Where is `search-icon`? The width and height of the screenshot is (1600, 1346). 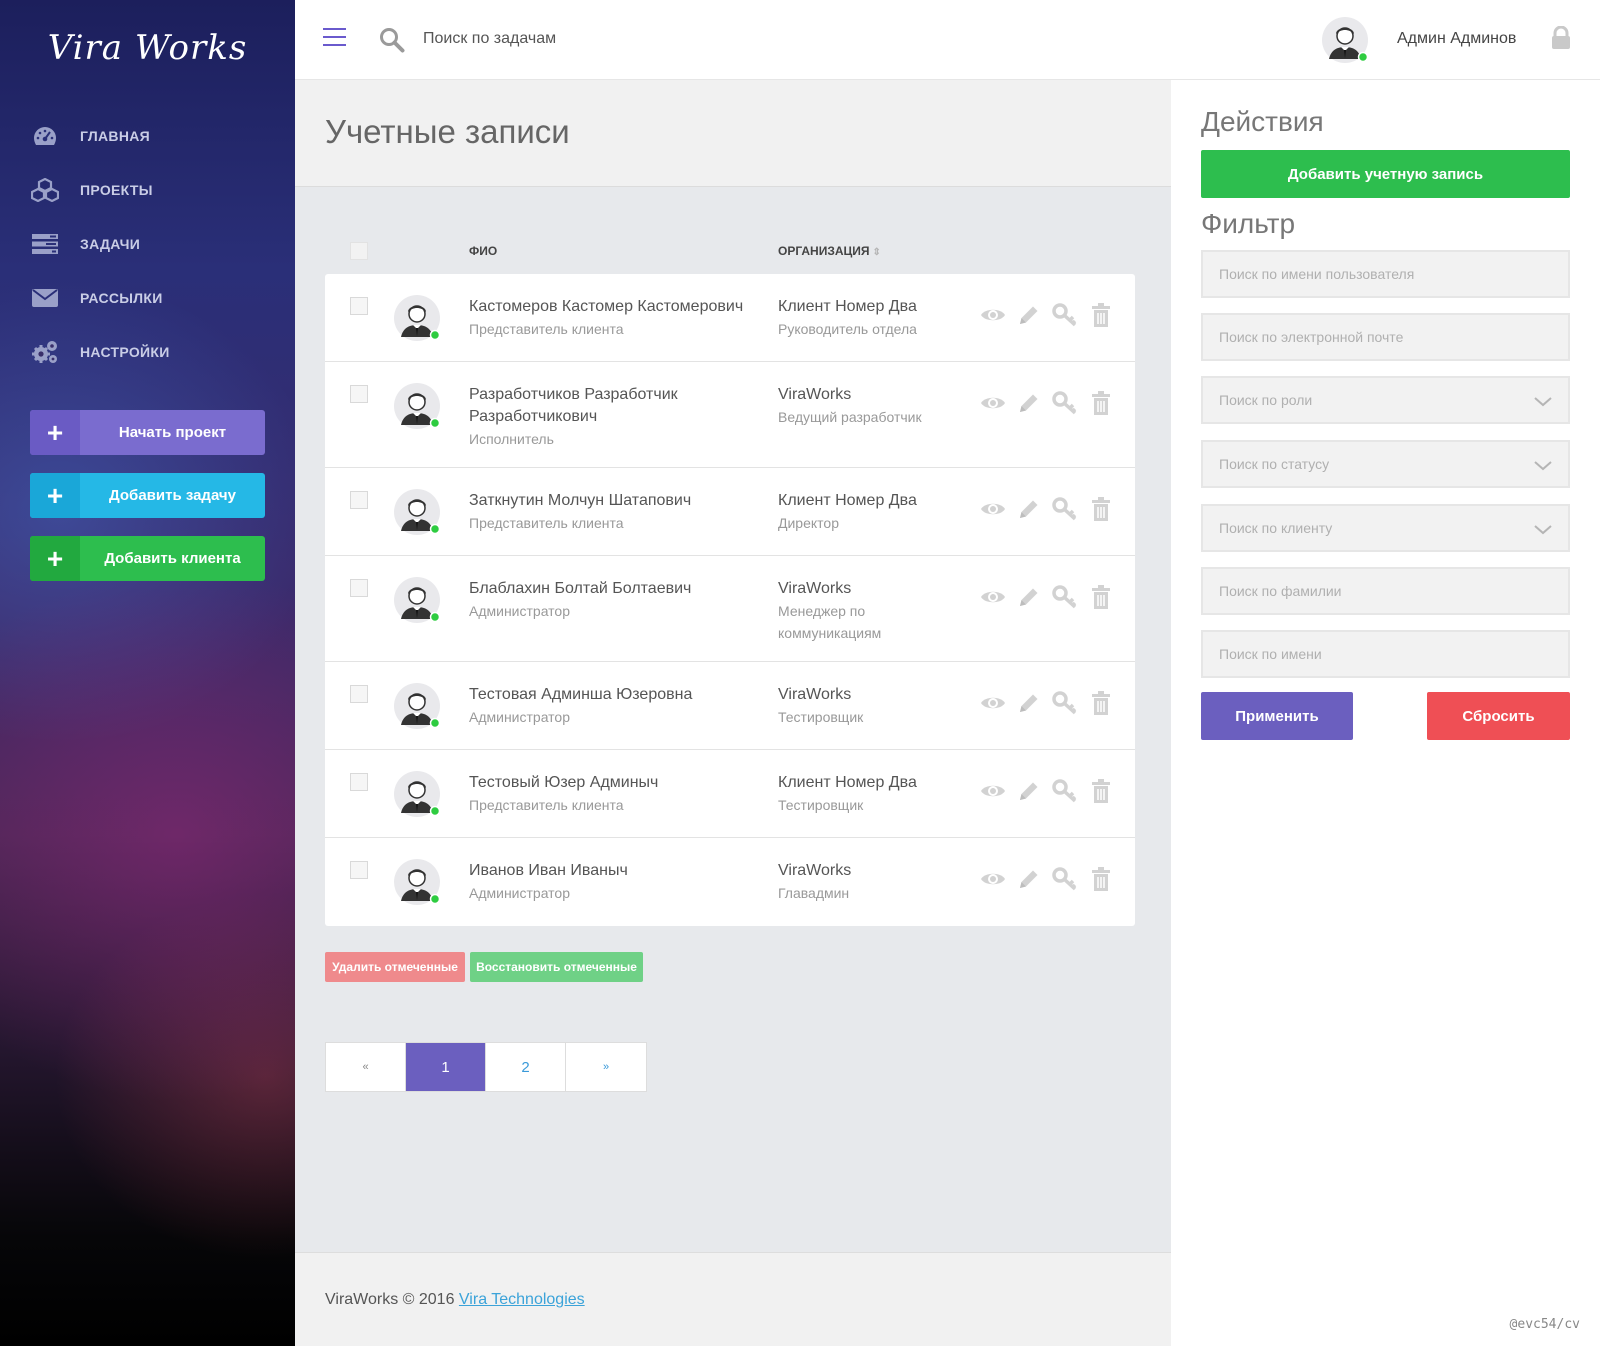
search-icon is located at coordinates (392, 42).